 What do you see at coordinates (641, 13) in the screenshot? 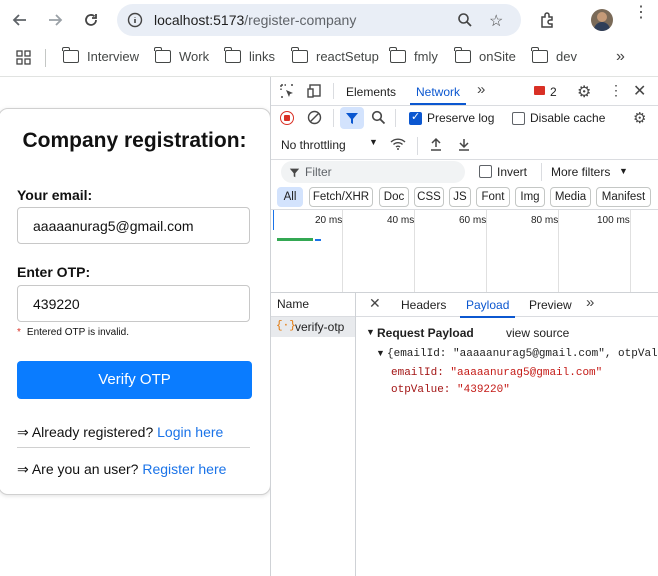
I see `browser-menu-icon: ⋮` at bounding box center [641, 13].